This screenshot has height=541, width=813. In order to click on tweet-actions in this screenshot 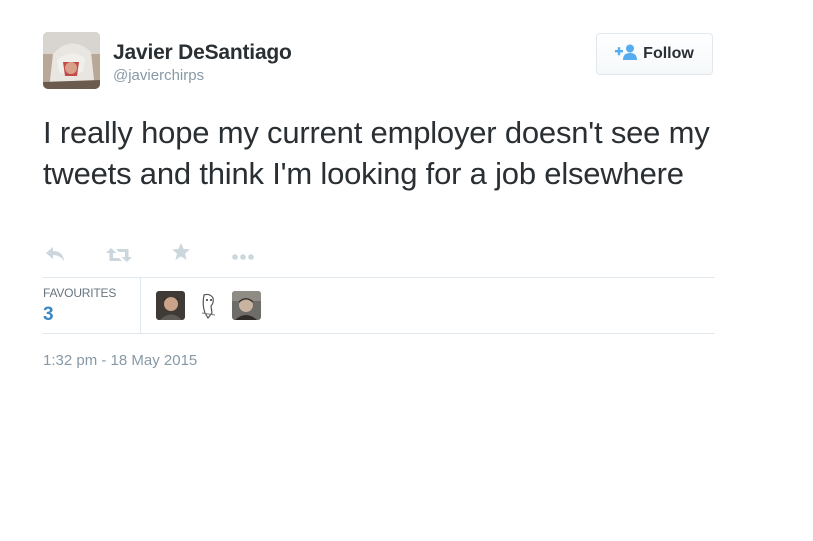, I will do `click(379, 254)`.